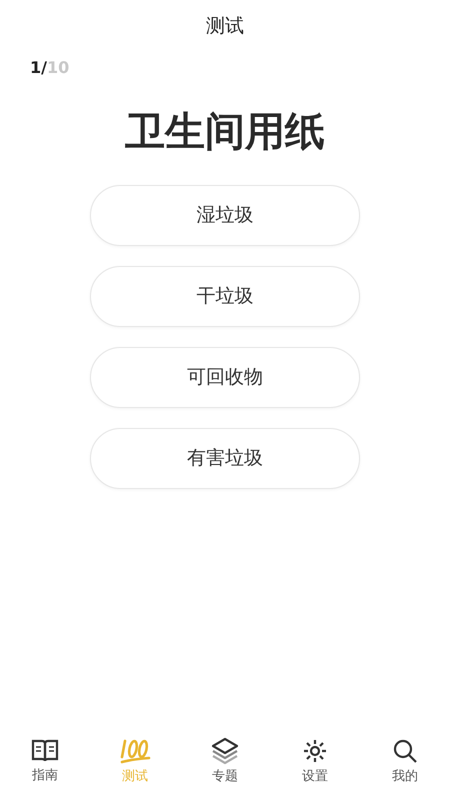 The height and width of the screenshot is (800, 450). What do you see at coordinates (38, 68) in the screenshot?
I see `question-number: 1/` at bounding box center [38, 68].